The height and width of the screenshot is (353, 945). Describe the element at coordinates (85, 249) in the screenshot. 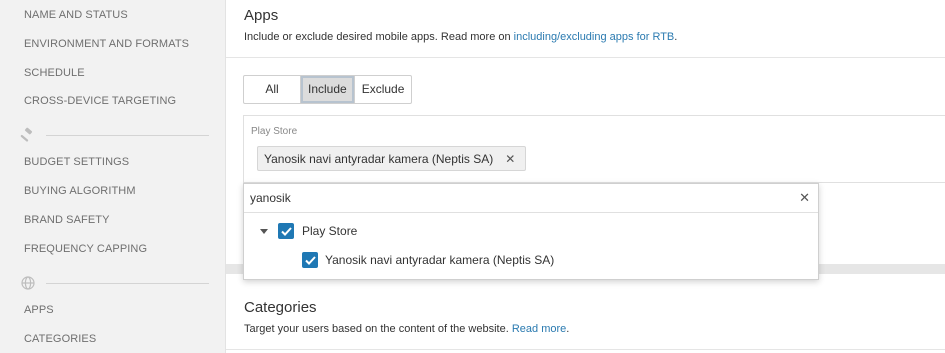

I see `nav-frequency-capping: FREQUENCY CAPPING` at that location.